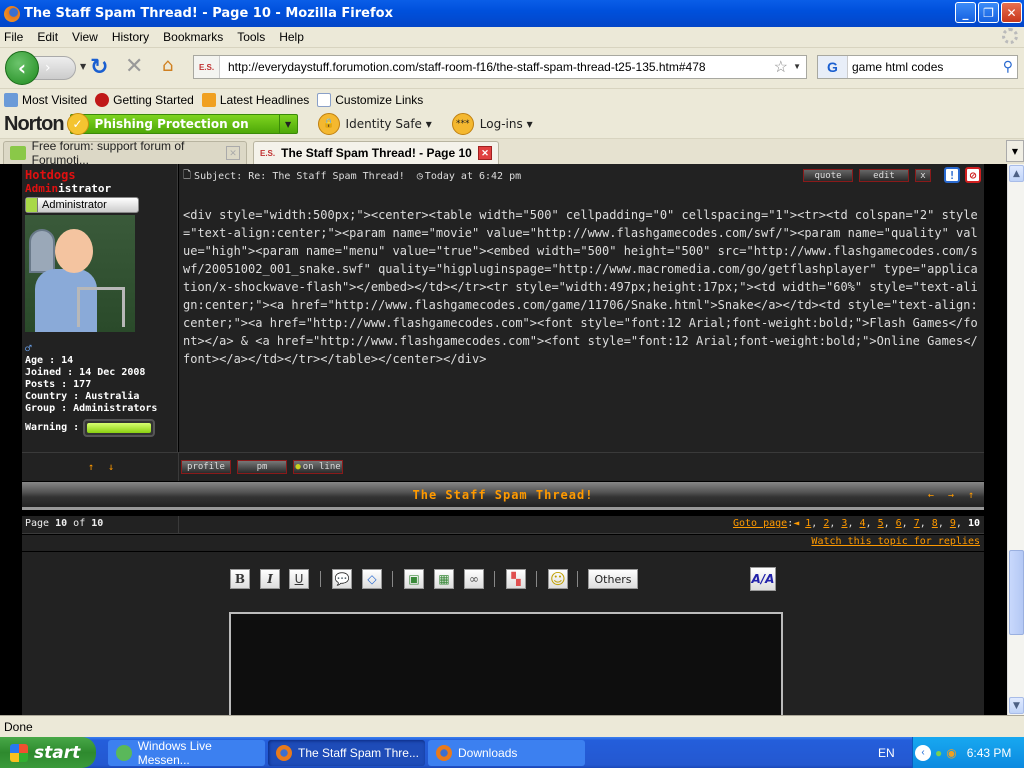 The height and width of the screenshot is (768, 1024). What do you see at coordinates (182, 124) in the screenshot?
I see `phishing-protection-button: ✓ Phishing Protection on ▼` at bounding box center [182, 124].